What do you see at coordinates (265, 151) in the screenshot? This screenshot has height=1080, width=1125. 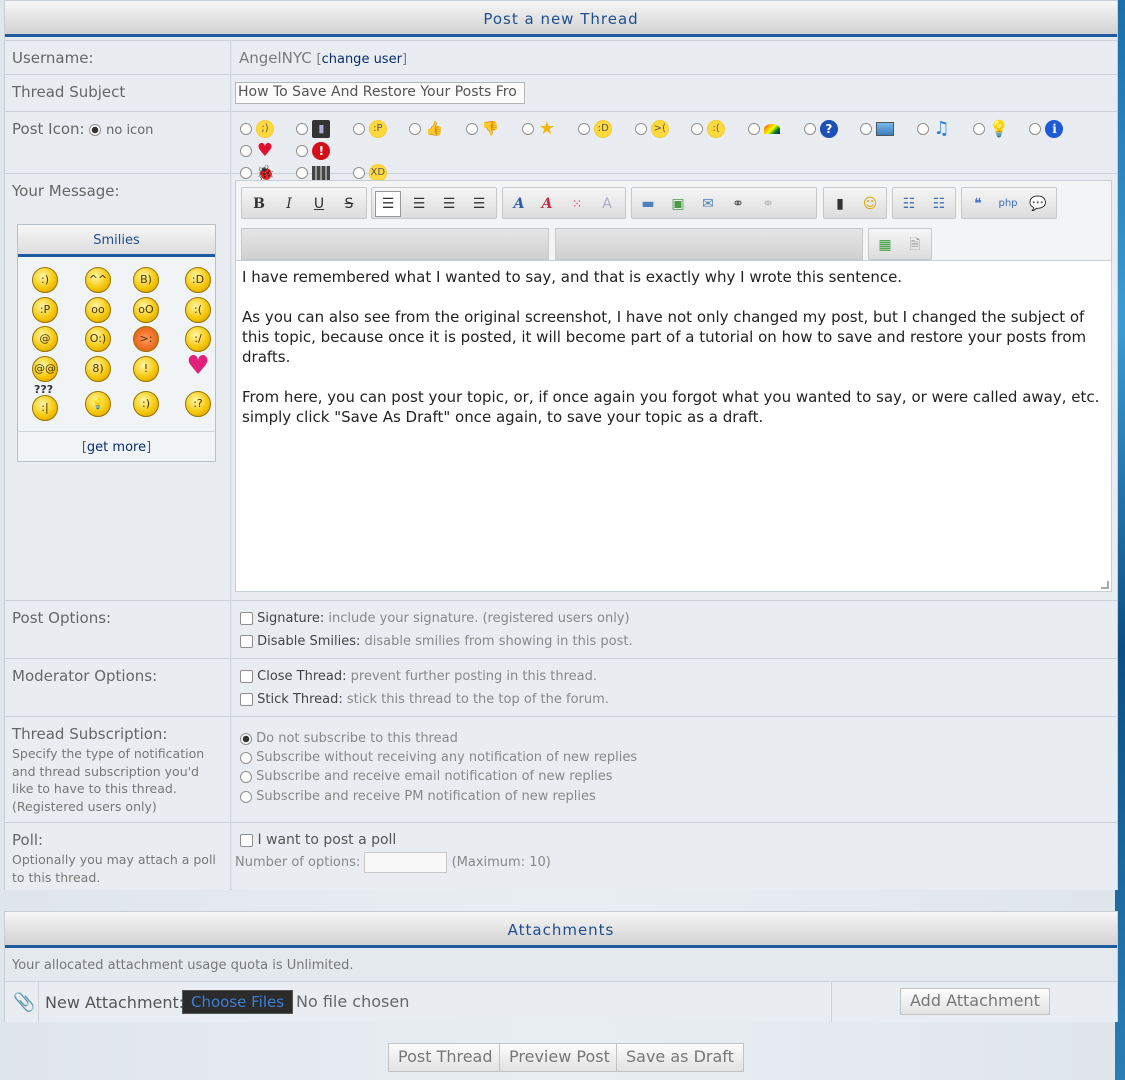 I see `icon-option: ♥` at bounding box center [265, 151].